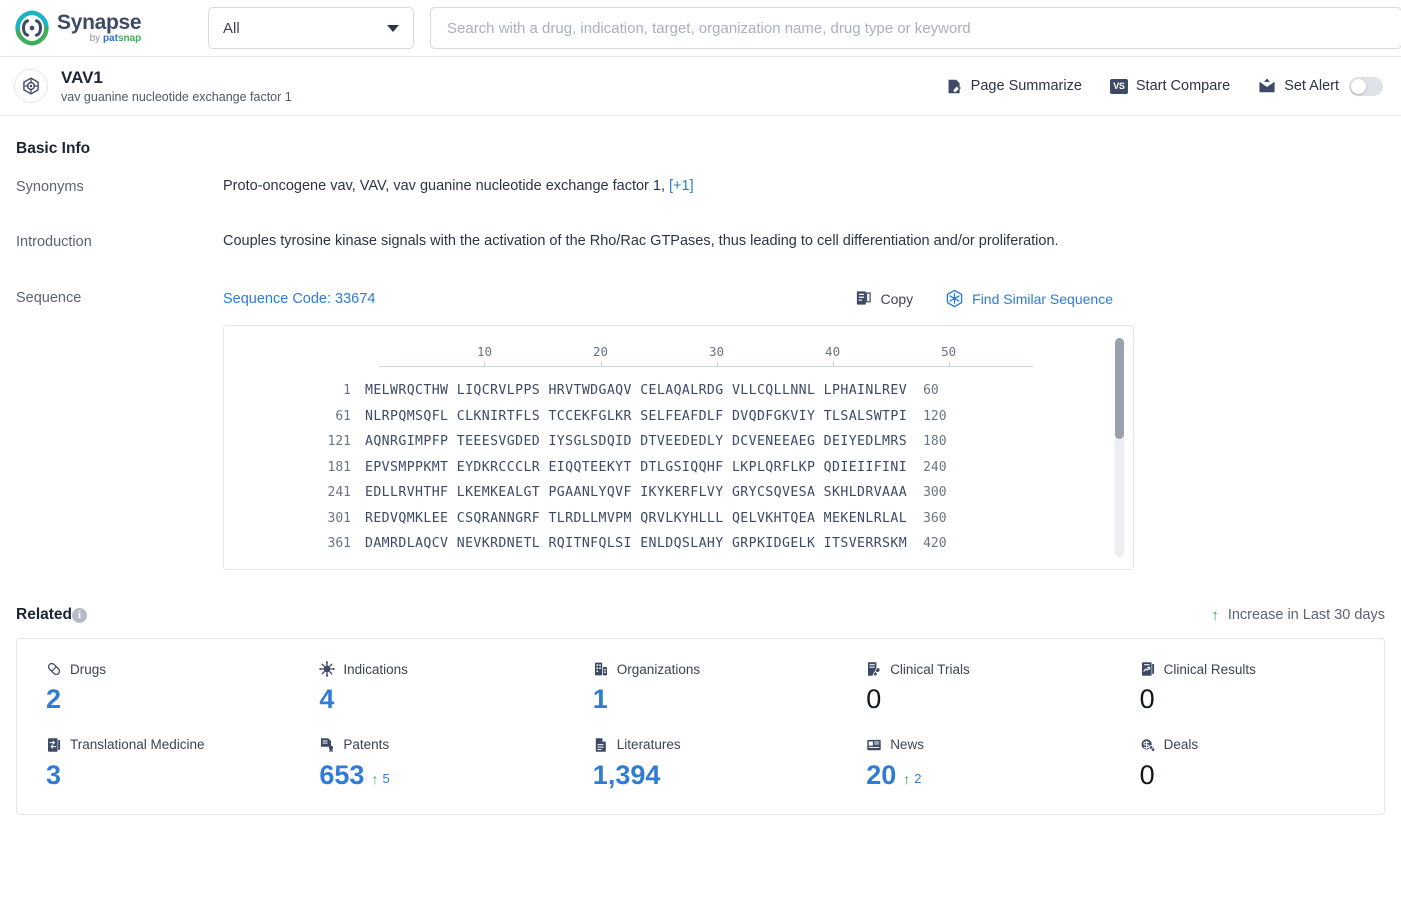 The height and width of the screenshot is (910, 1401). I want to click on stat-card-clinical-trials: Clinical Trials 0, so click(973, 688).